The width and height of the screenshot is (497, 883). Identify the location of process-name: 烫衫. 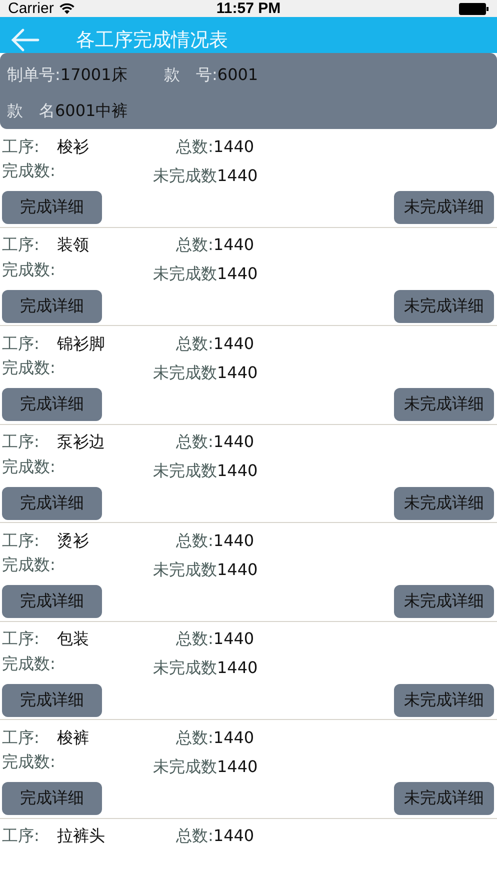
(73, 541).